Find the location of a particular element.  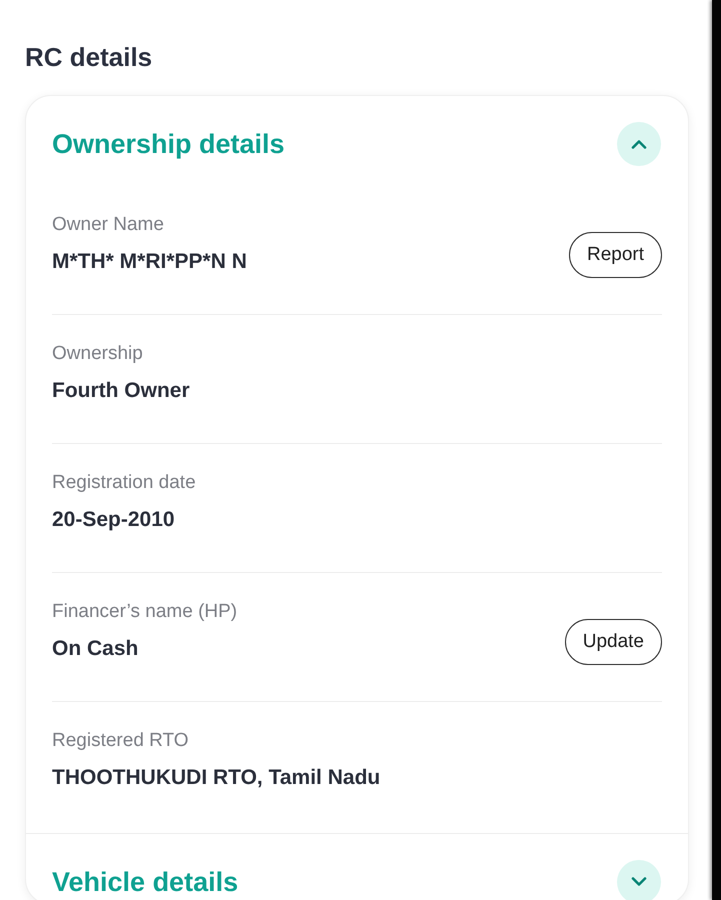

section-title: Vehicle details is located at coordinates (145, 882).